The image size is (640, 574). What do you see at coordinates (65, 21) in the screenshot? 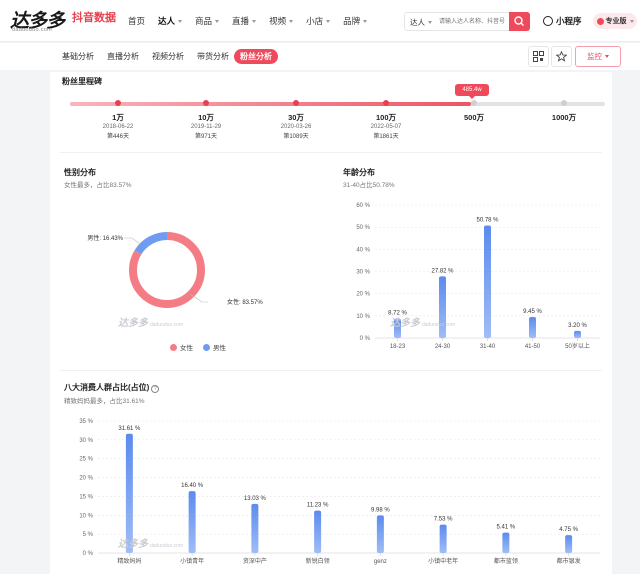
I see `logo: 达多多 抖音数据 daduoduo.com` at bounding box center [65, 21].